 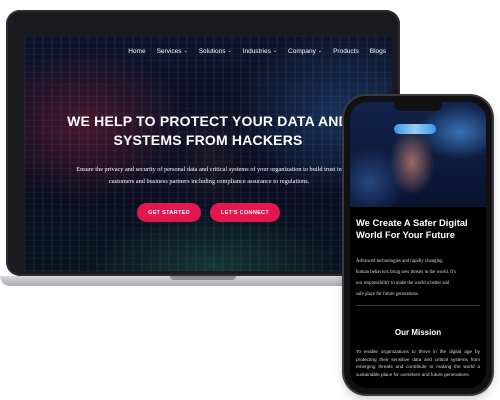 I want to click on laptop-hinge-notch, so click(x=203, y=278).